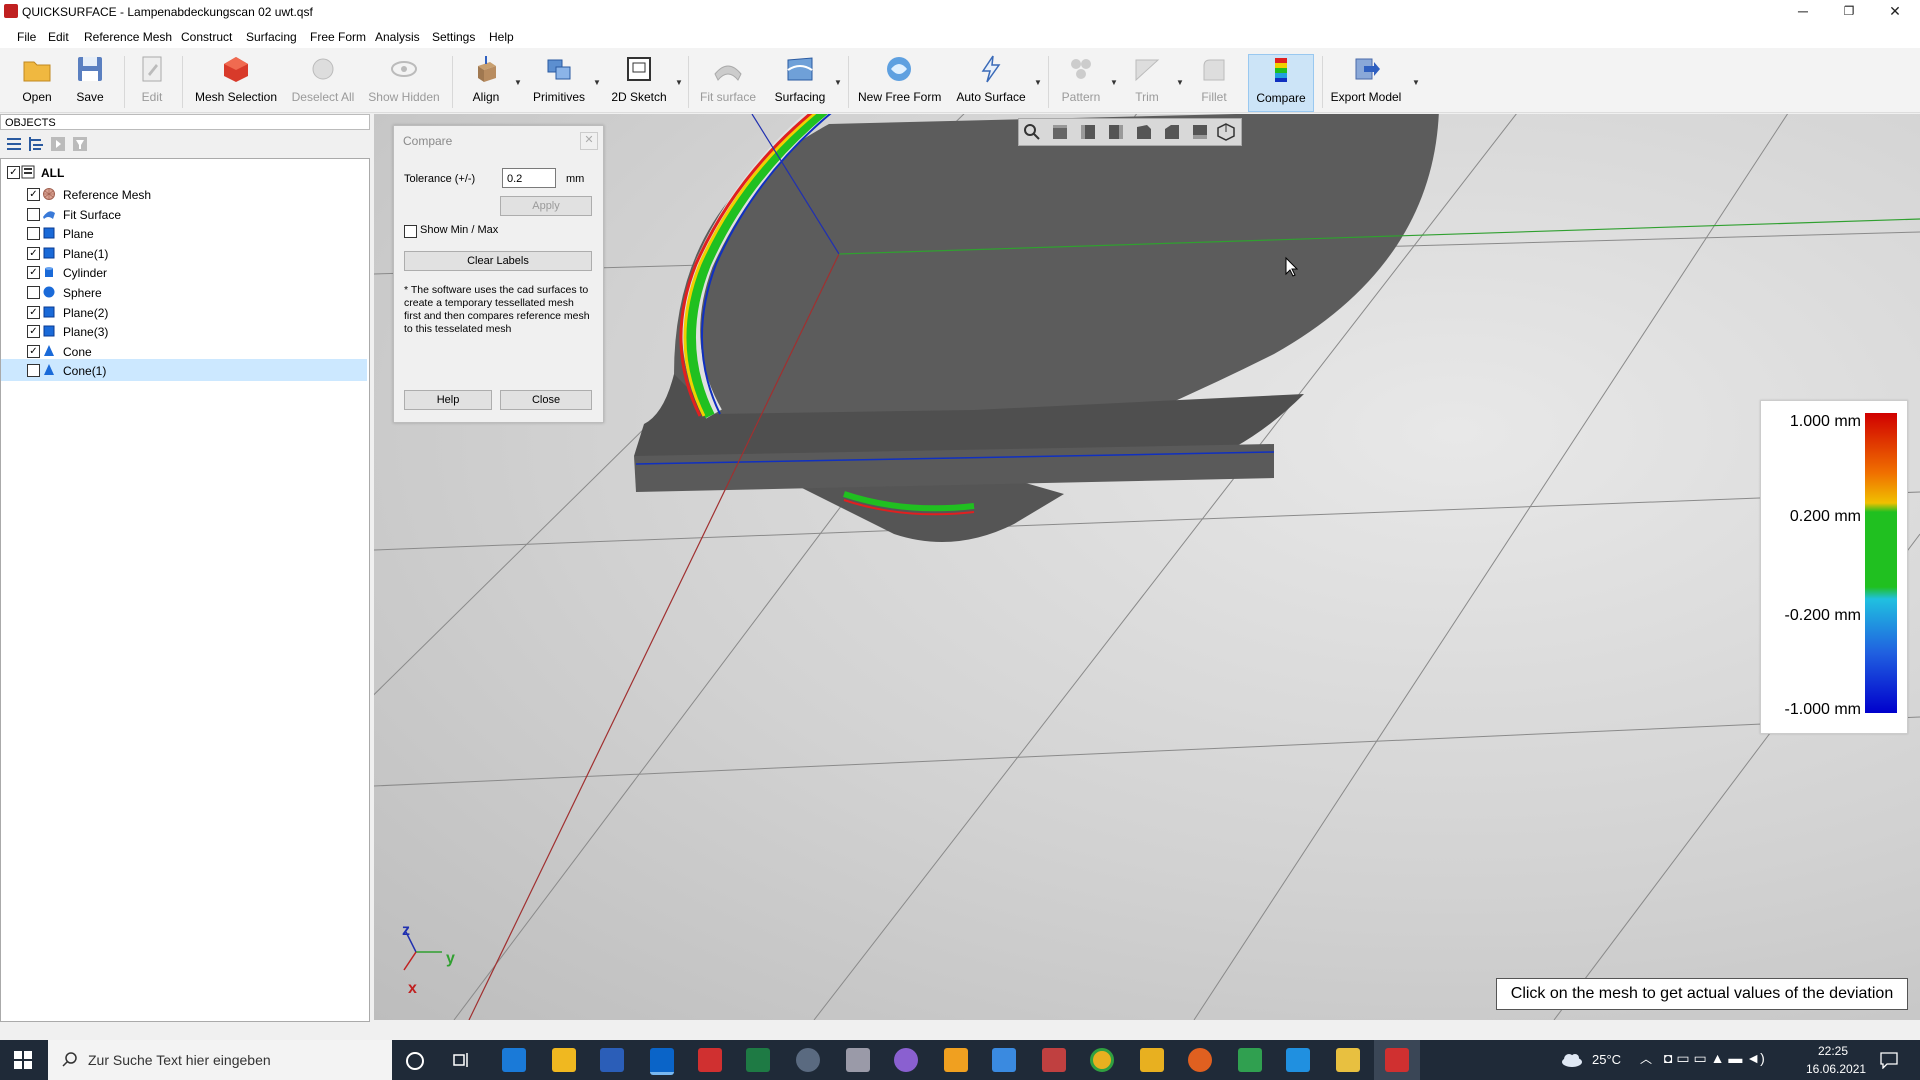 Image resolution: width=1920 pixels, height=1080 pixels. I want to click on view-iso-icon, so click(1226, 132).